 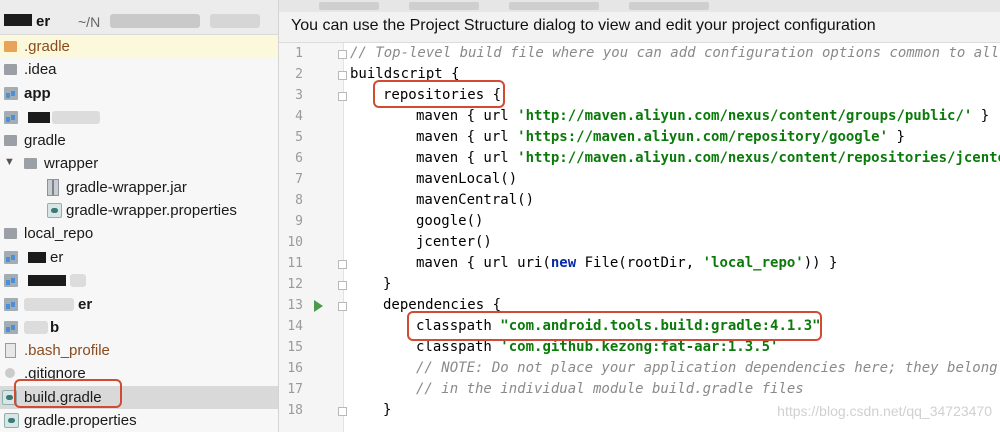 I want to click on gitignore-file-icon, so click(x=10, y=373).